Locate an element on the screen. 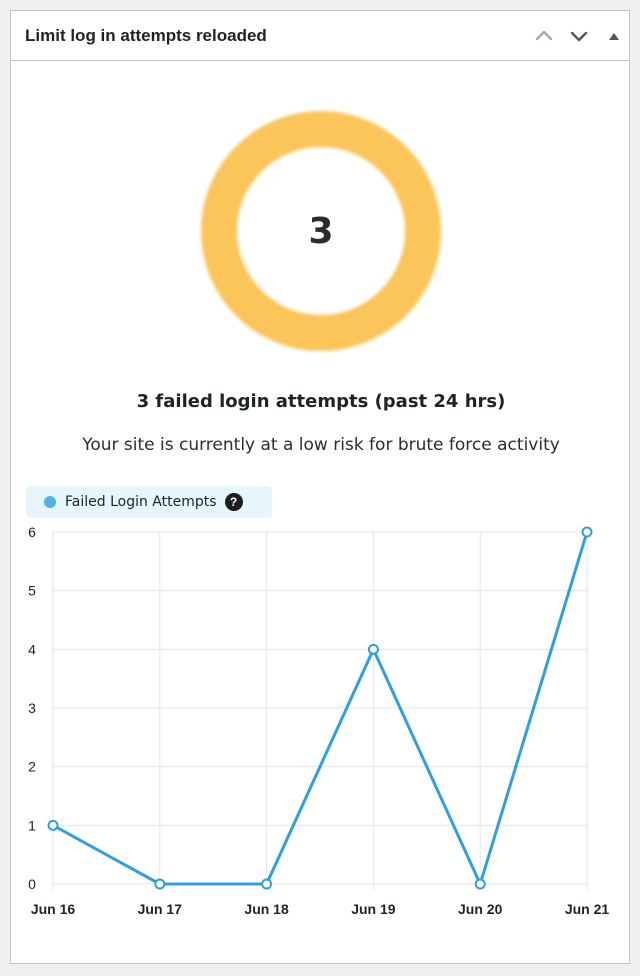 This screenshot has width=640, height=976. x-tick-label: Jun 21 is located at coordinates (587, 909).